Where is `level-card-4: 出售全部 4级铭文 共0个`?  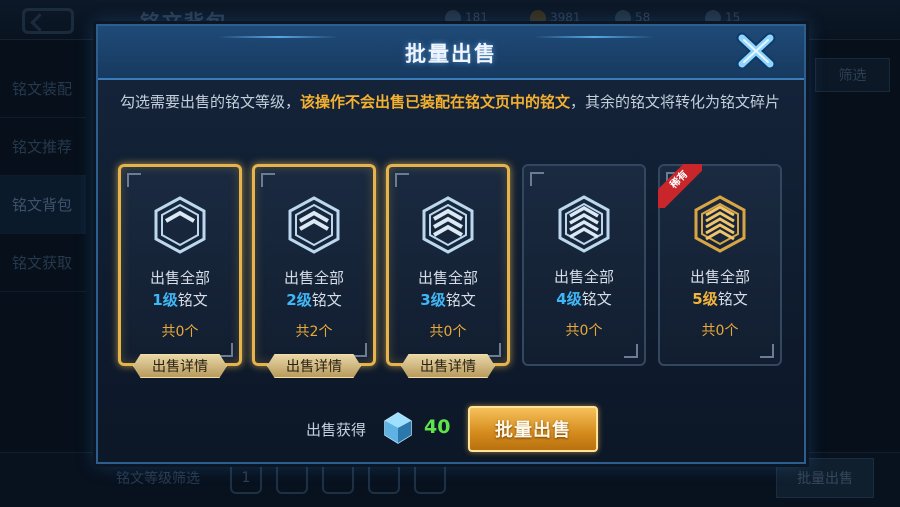
level-card-4: 出售全部 4级铭文 共0个 is located at coordinates (584, 265).